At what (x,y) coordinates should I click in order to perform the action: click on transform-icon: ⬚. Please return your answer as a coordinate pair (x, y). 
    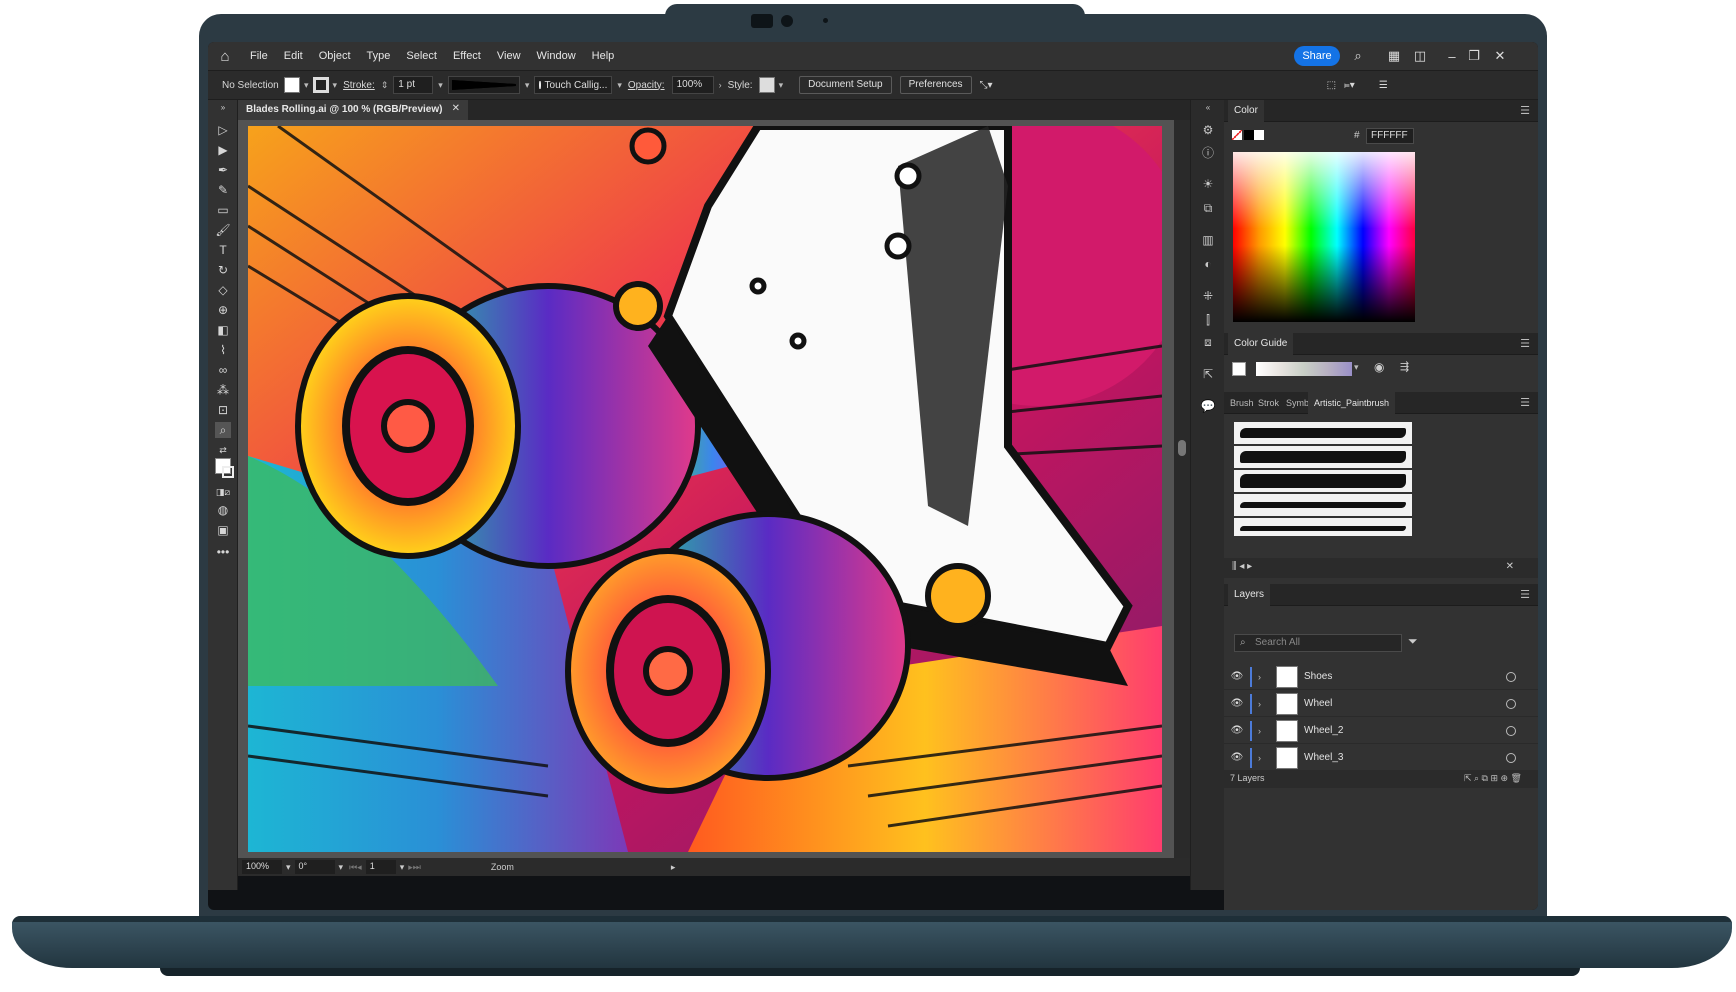
    Looking at the image, I should click on (1331, 85).